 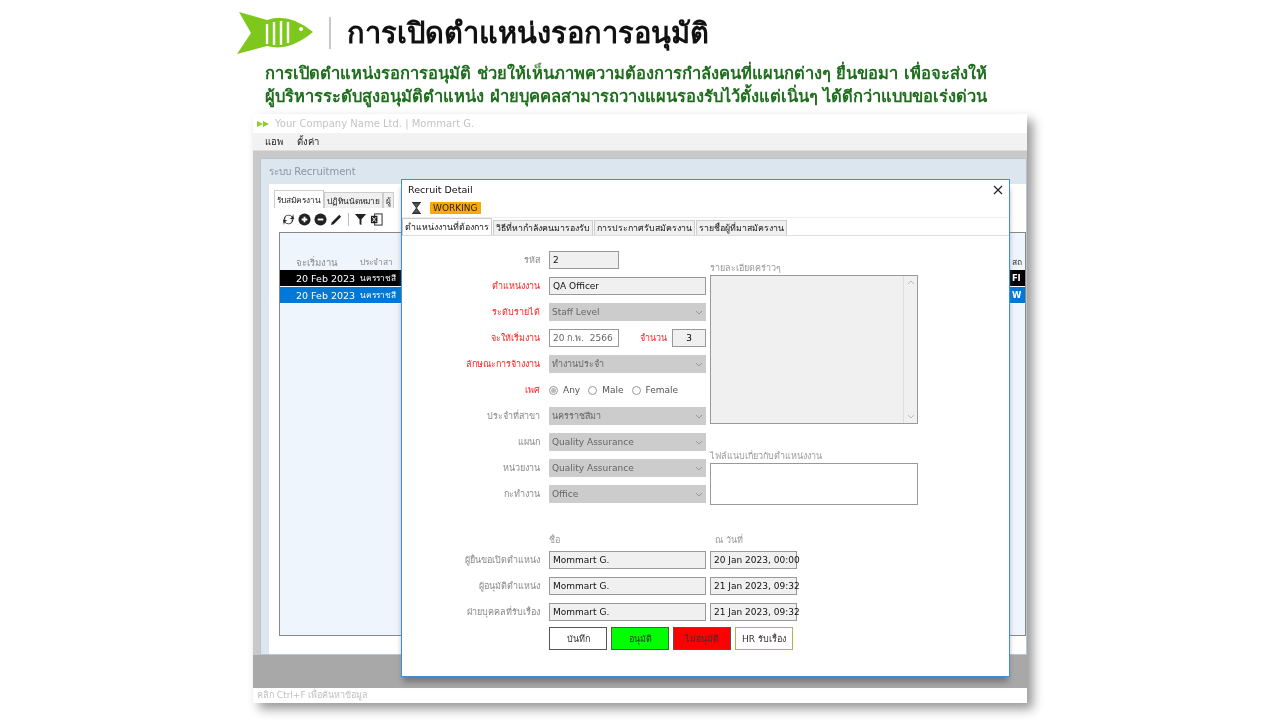 What do you see at coordinates (640, 695) in the screenshot?
I see `status-bar: คลิก Ctrl+F เพื่อค้นหาข้อมูล` at bounding box center [640, 695].